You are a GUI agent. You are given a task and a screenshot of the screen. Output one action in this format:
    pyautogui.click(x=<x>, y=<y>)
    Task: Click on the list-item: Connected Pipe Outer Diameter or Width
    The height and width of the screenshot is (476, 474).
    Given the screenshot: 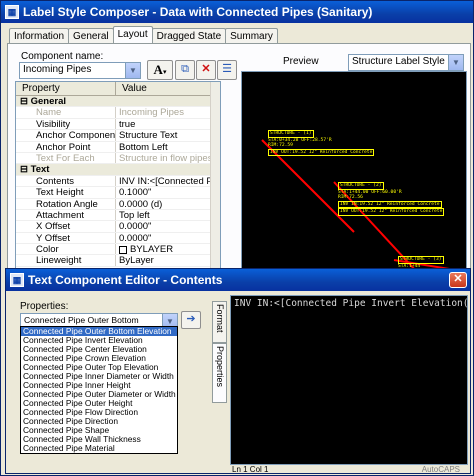 What is the action you would take?
    pyautogui.click(x=99, y=394)
    